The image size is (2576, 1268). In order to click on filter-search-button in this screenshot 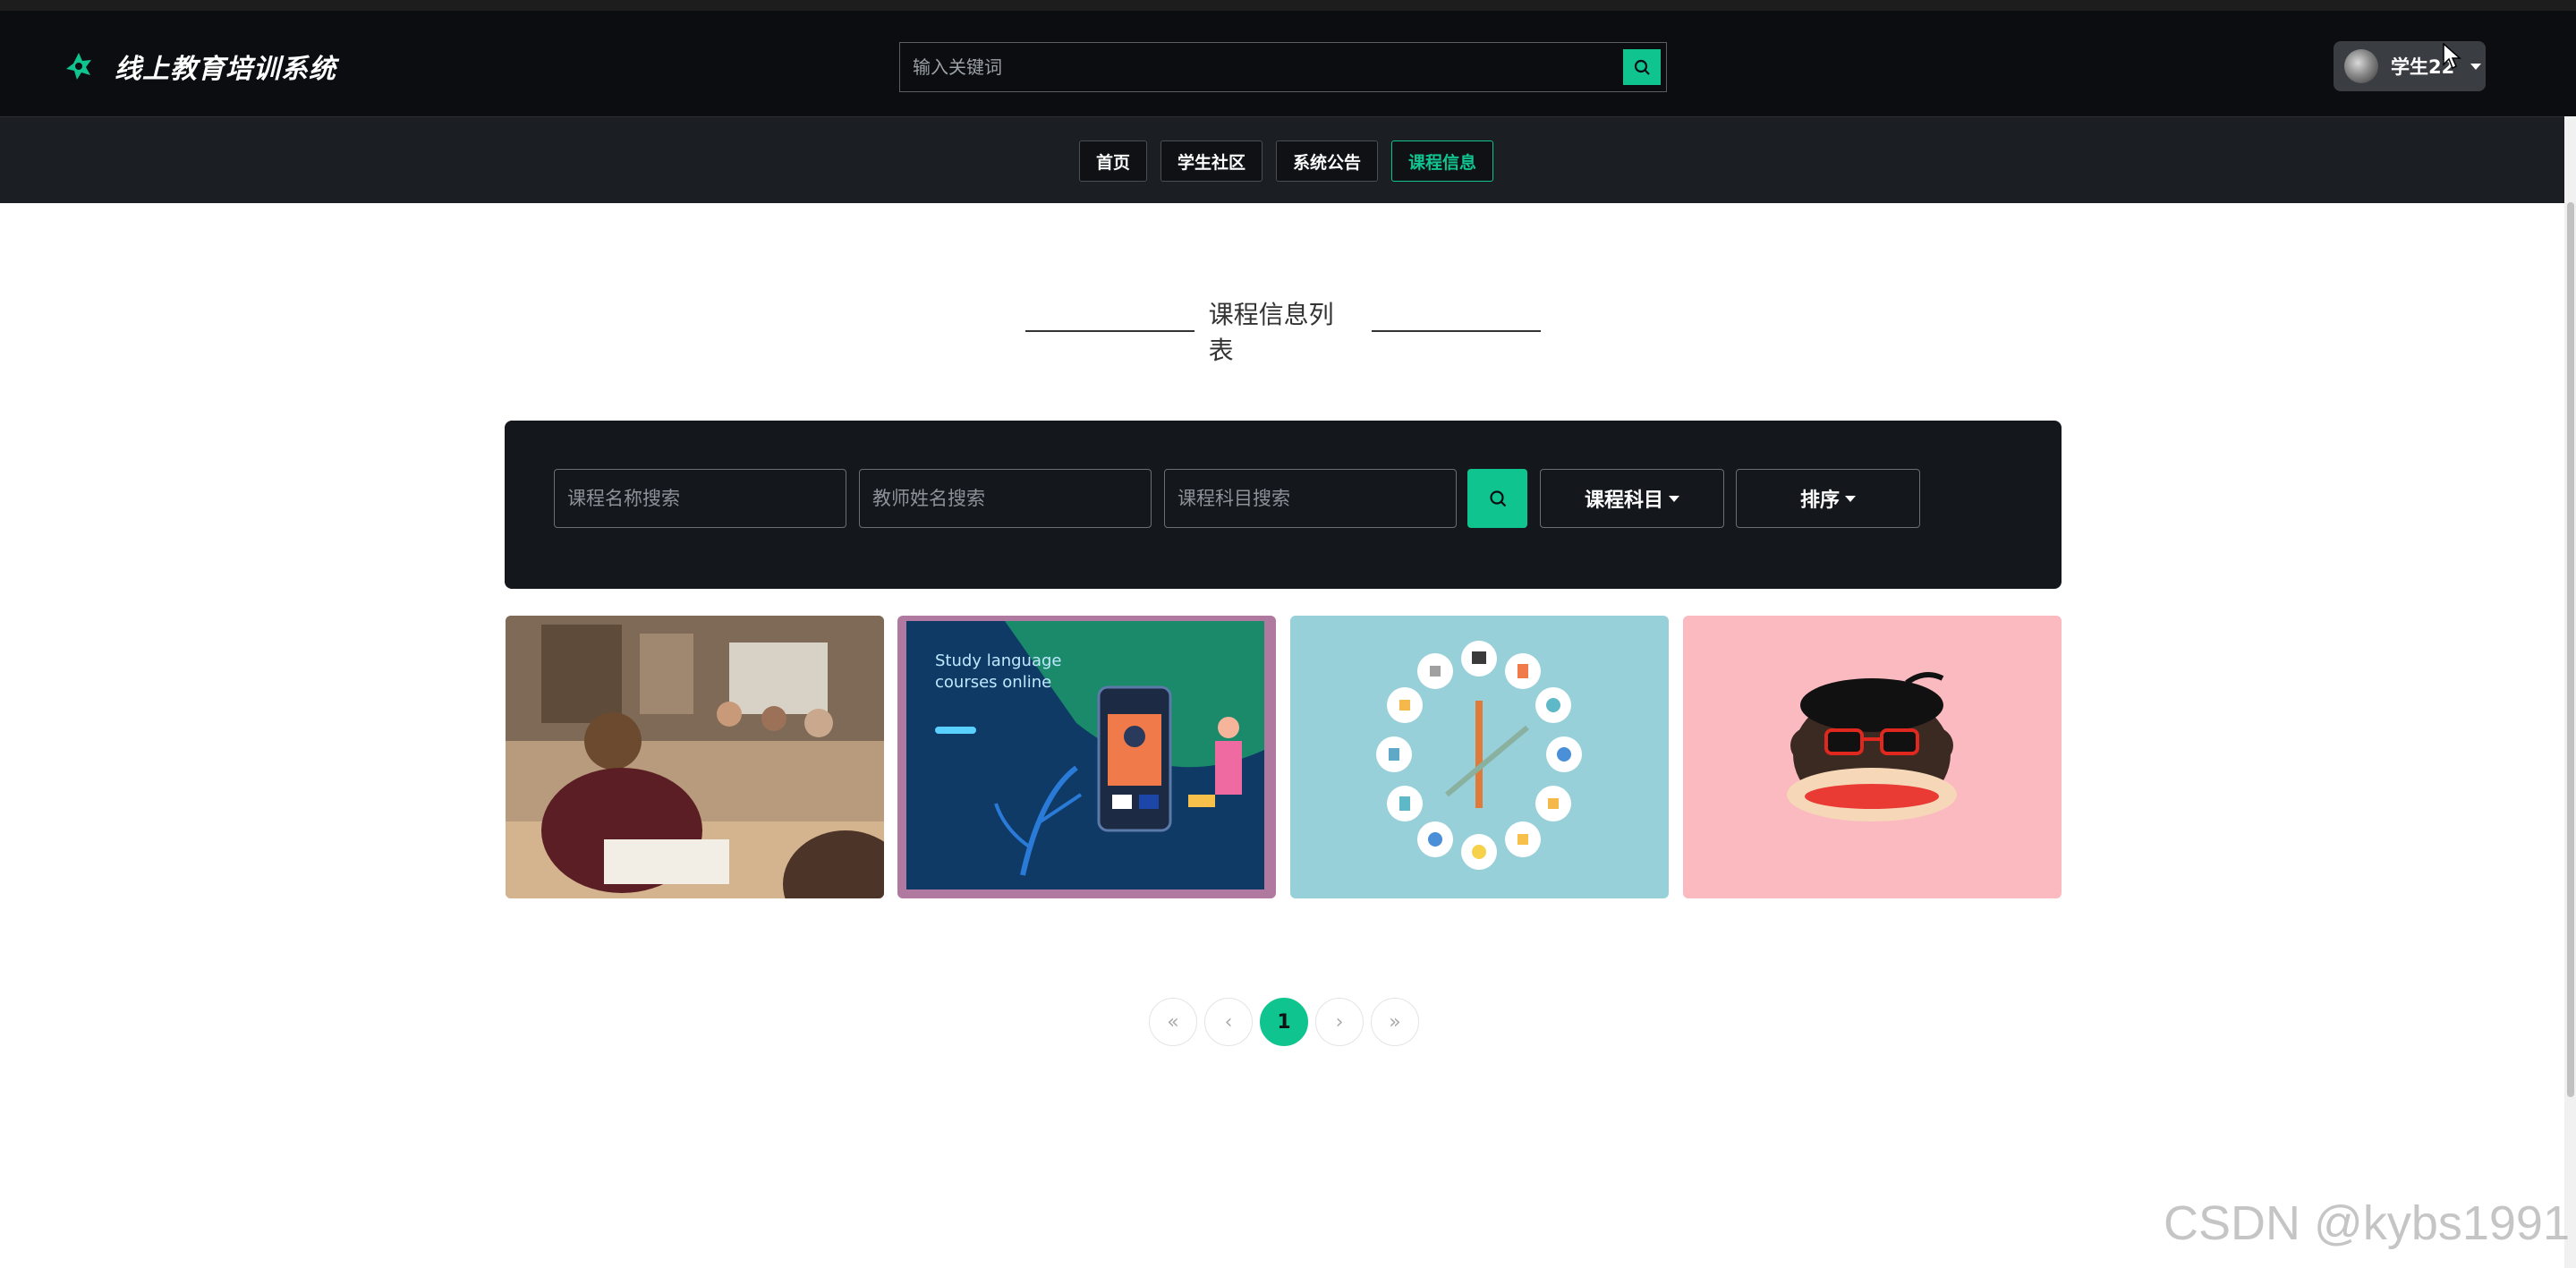, I will do `click(1497, 498)`.